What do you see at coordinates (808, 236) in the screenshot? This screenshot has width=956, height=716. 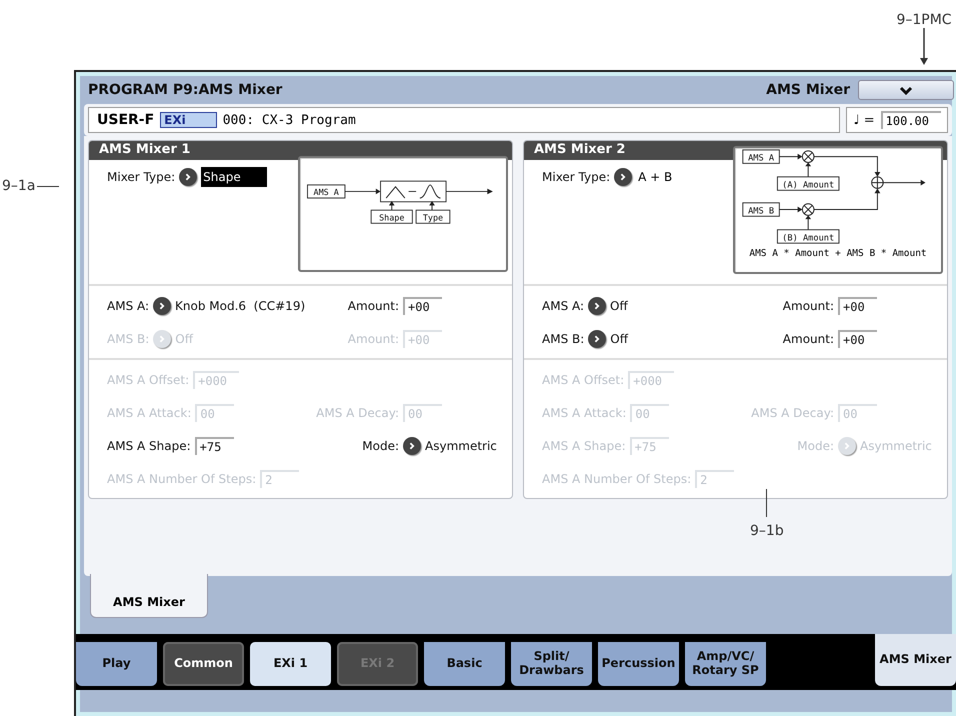 I see `diagram-node: (B) Amount` at bounding box center [808, 236].